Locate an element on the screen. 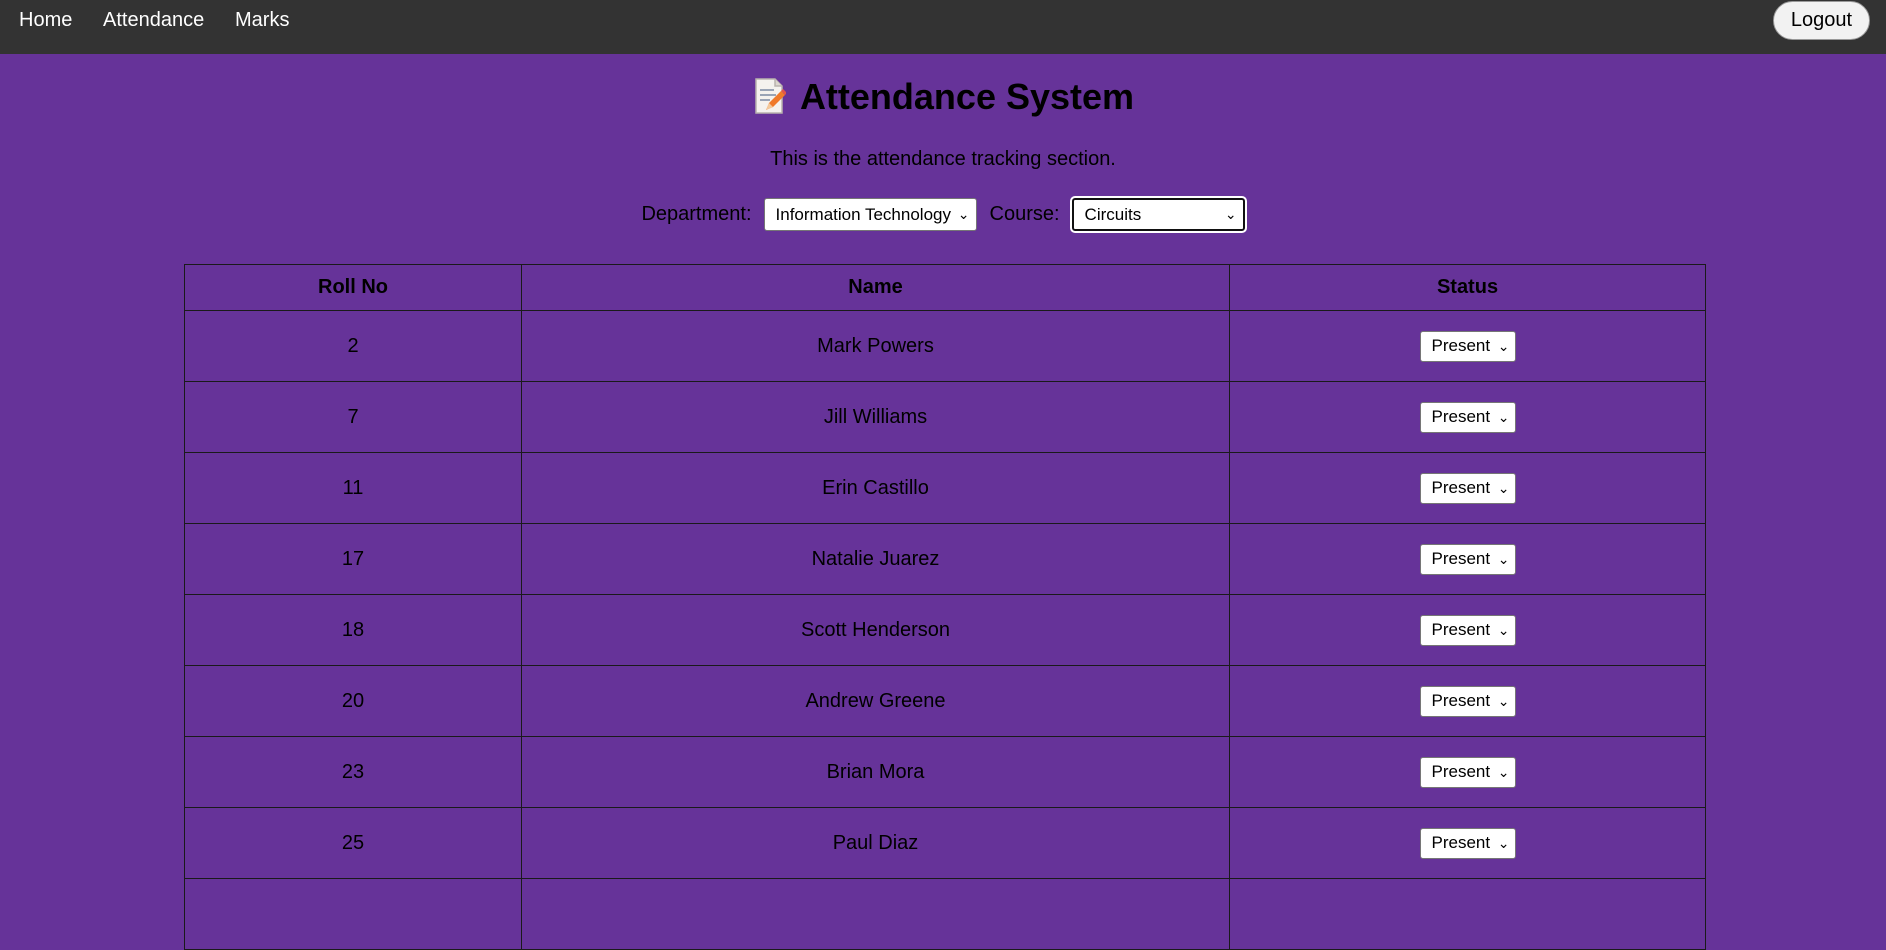  table-row is located at coordinates (945, 914).